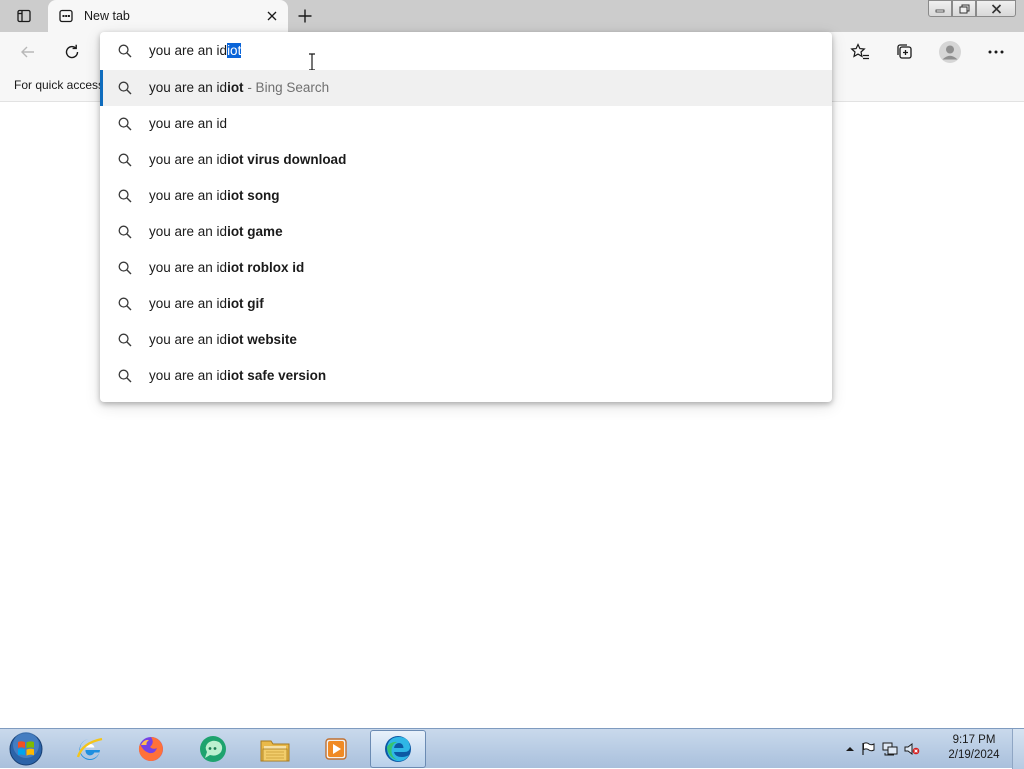 This screenshot has width=1024, height=769. I want to click on system-tray, so click(883, 749).